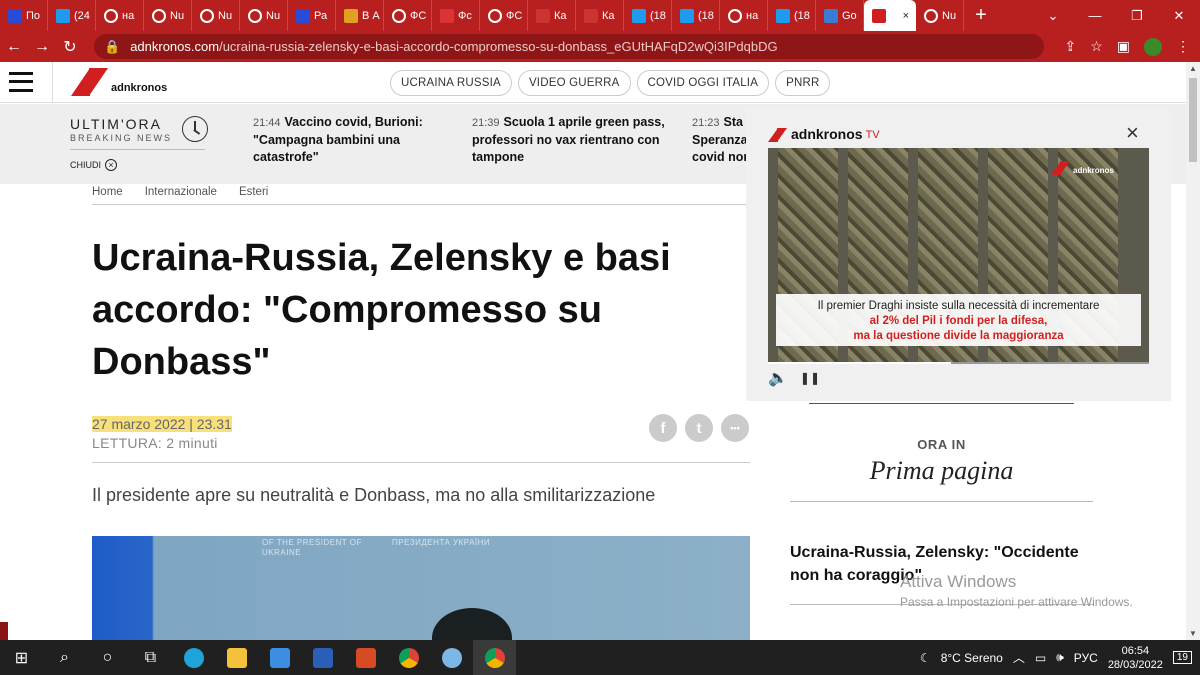  Describe the element at coordinates (494, 657) in the screenshot. I see `chrome-active-icon` at that location.